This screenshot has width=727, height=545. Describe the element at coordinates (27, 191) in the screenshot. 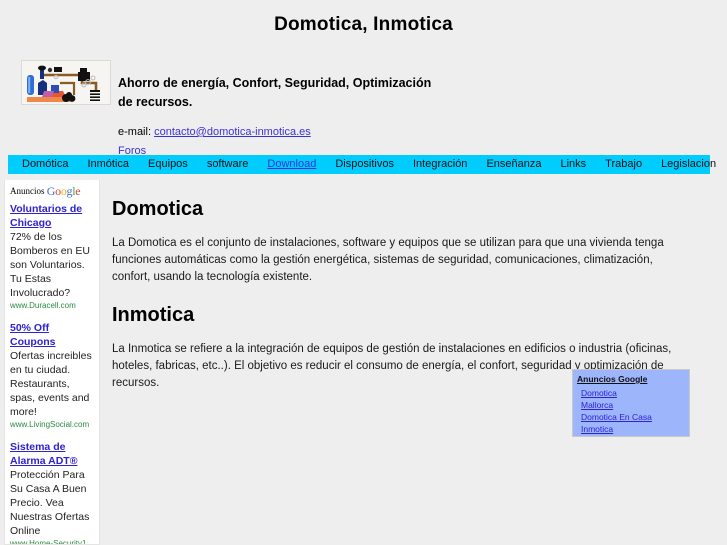

I see `sidebar-ads-header-prefix: Anuncios` at that location.